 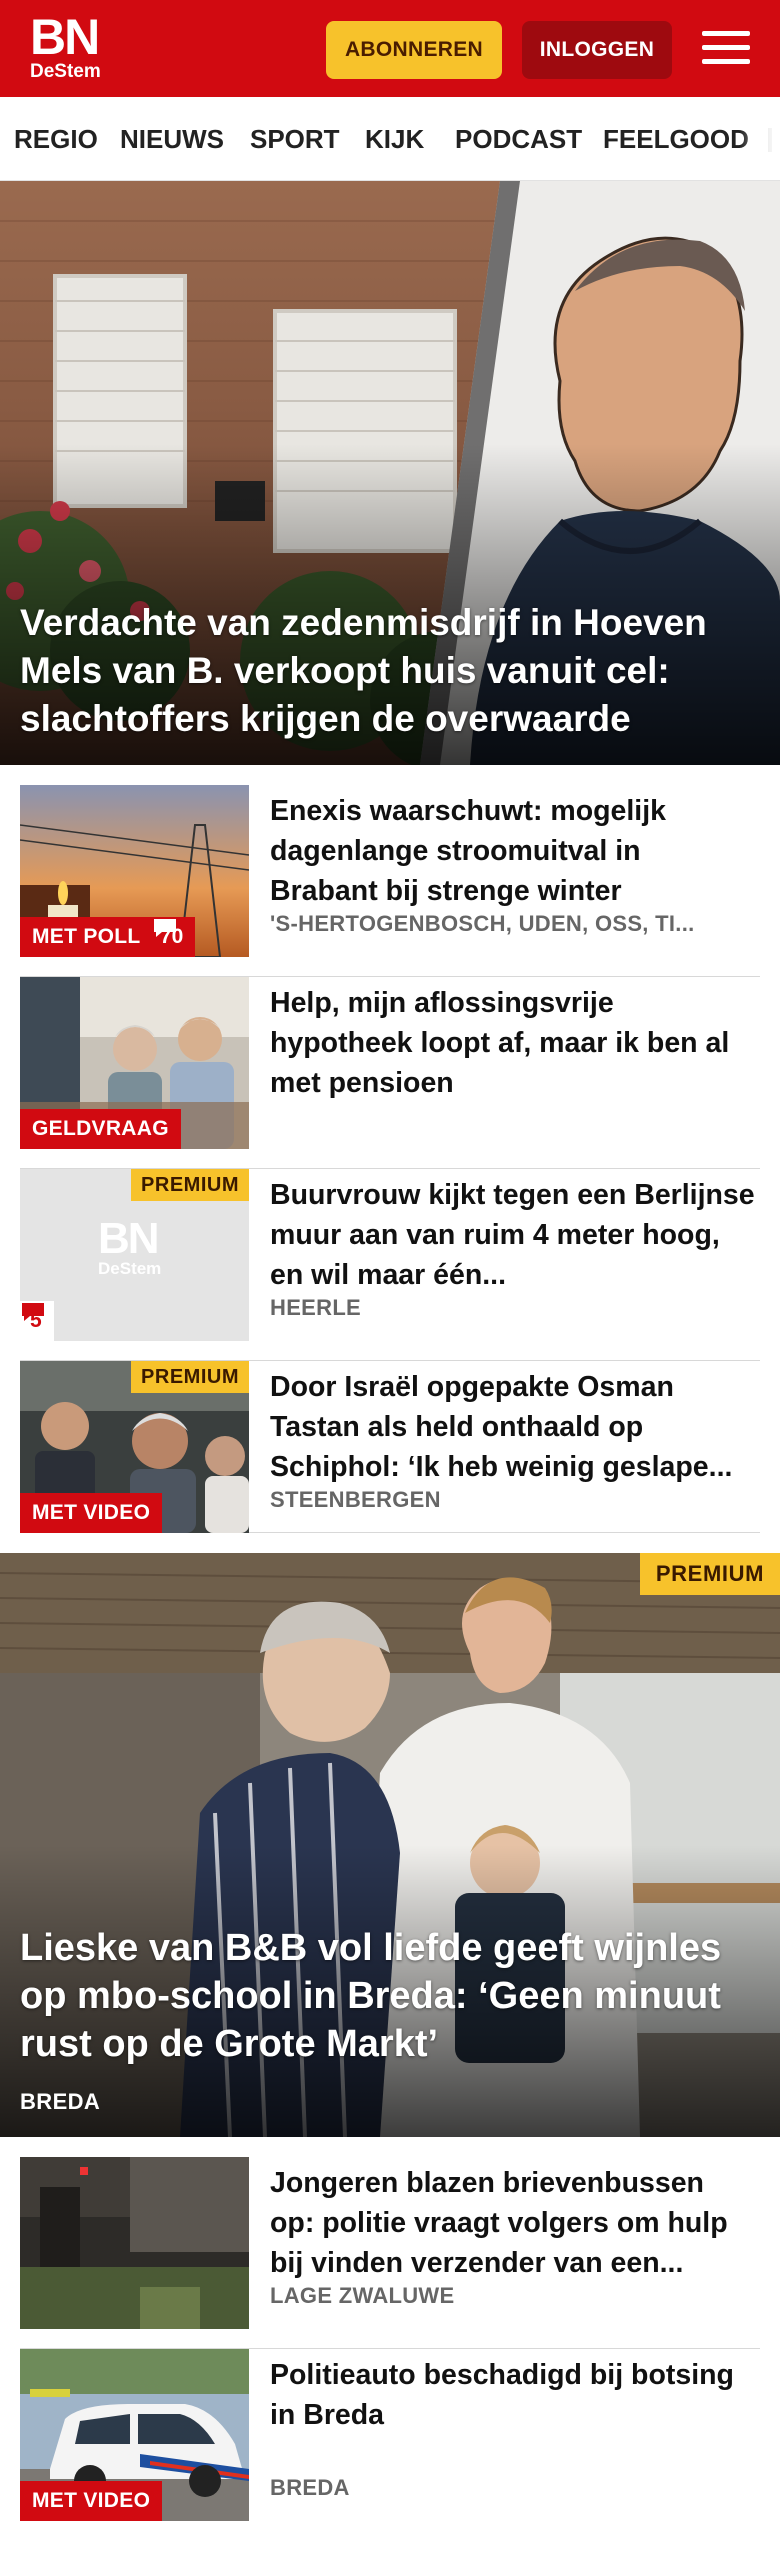 What do you see at coordinates (355, 1499) in the screenshot?
I see `article-location: STEENBERGEN` at bounding box center [355, 1499].